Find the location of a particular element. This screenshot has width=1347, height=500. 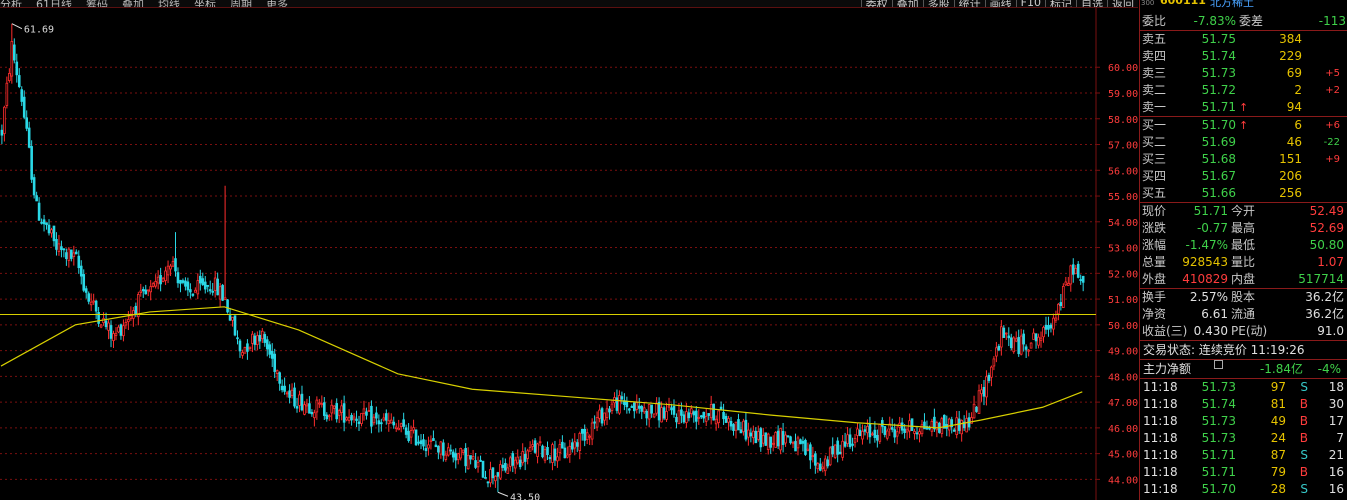

up-arrow-icon: ↑ is located at coordinates (1244, 107).